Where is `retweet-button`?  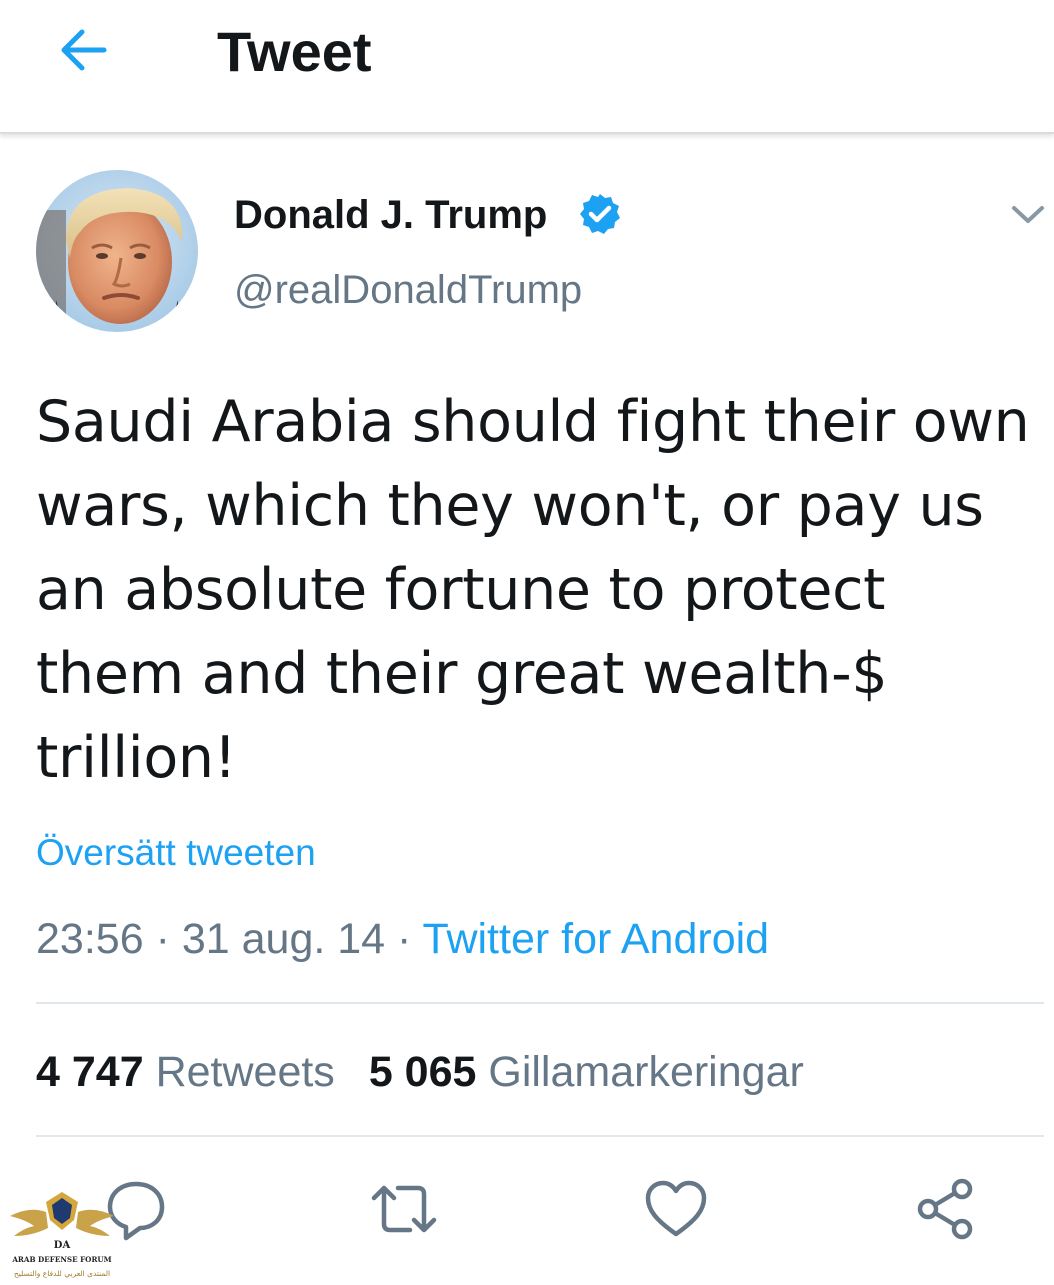 retweet-button is located at coordinates (404, 1209).